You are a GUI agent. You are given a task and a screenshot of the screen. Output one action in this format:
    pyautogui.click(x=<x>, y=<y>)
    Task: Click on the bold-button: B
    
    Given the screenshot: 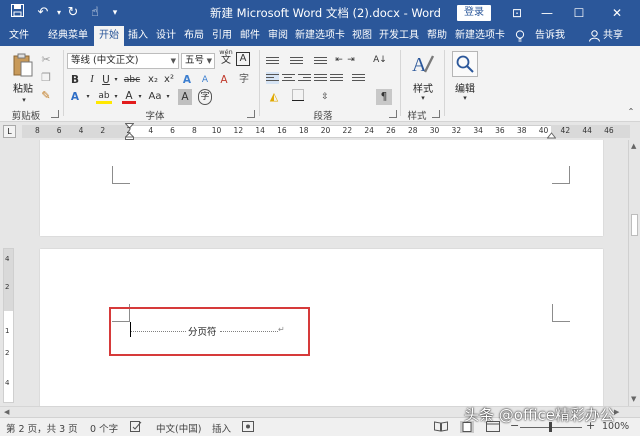 What is the action you would take?
    pyautogui.click(x=75, y=80)
    